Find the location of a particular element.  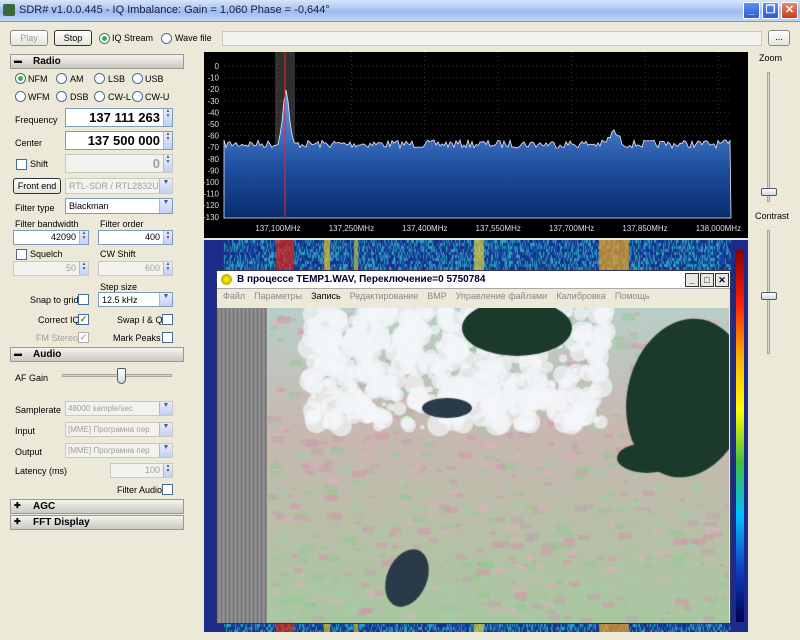

freq-tick-label: 137,850MHz is located at coordinates (644, 228).